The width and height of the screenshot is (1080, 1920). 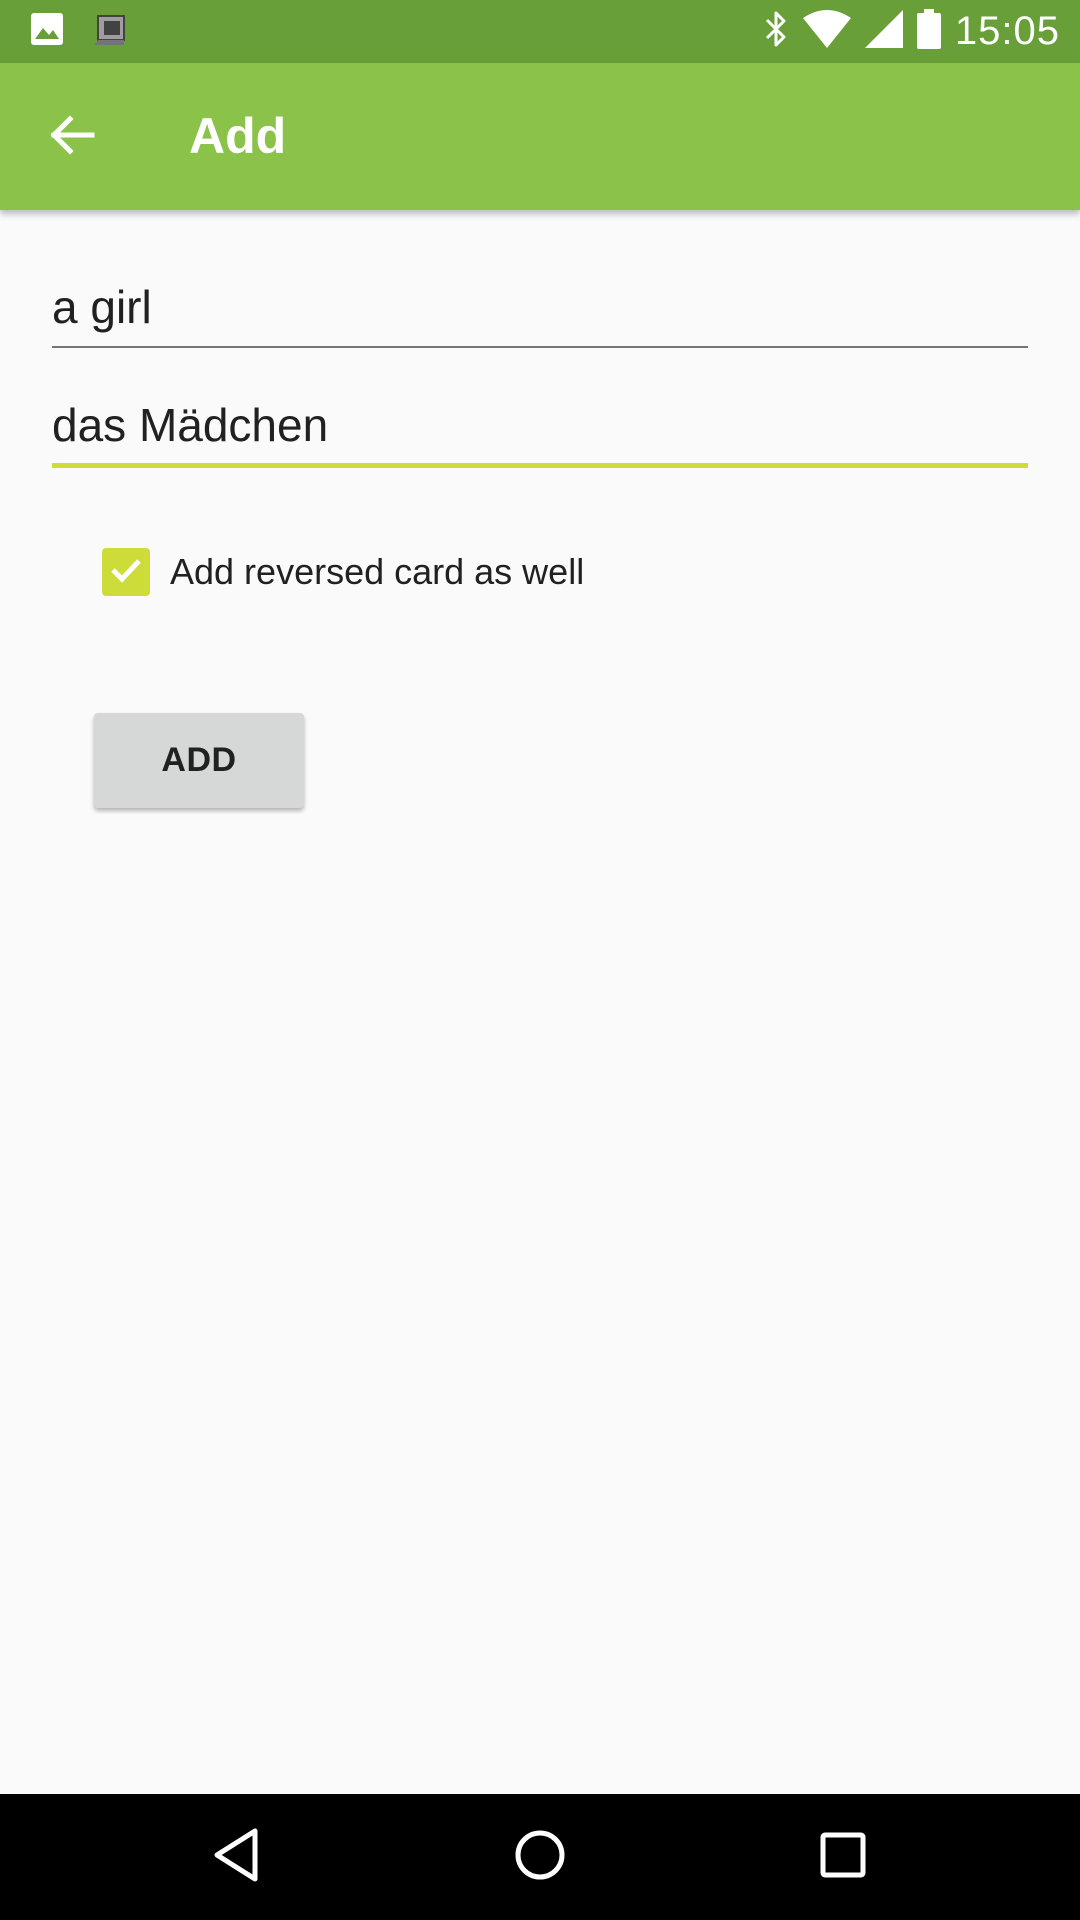 I want to click on nav-home-button, so click(x=540, y=1857).